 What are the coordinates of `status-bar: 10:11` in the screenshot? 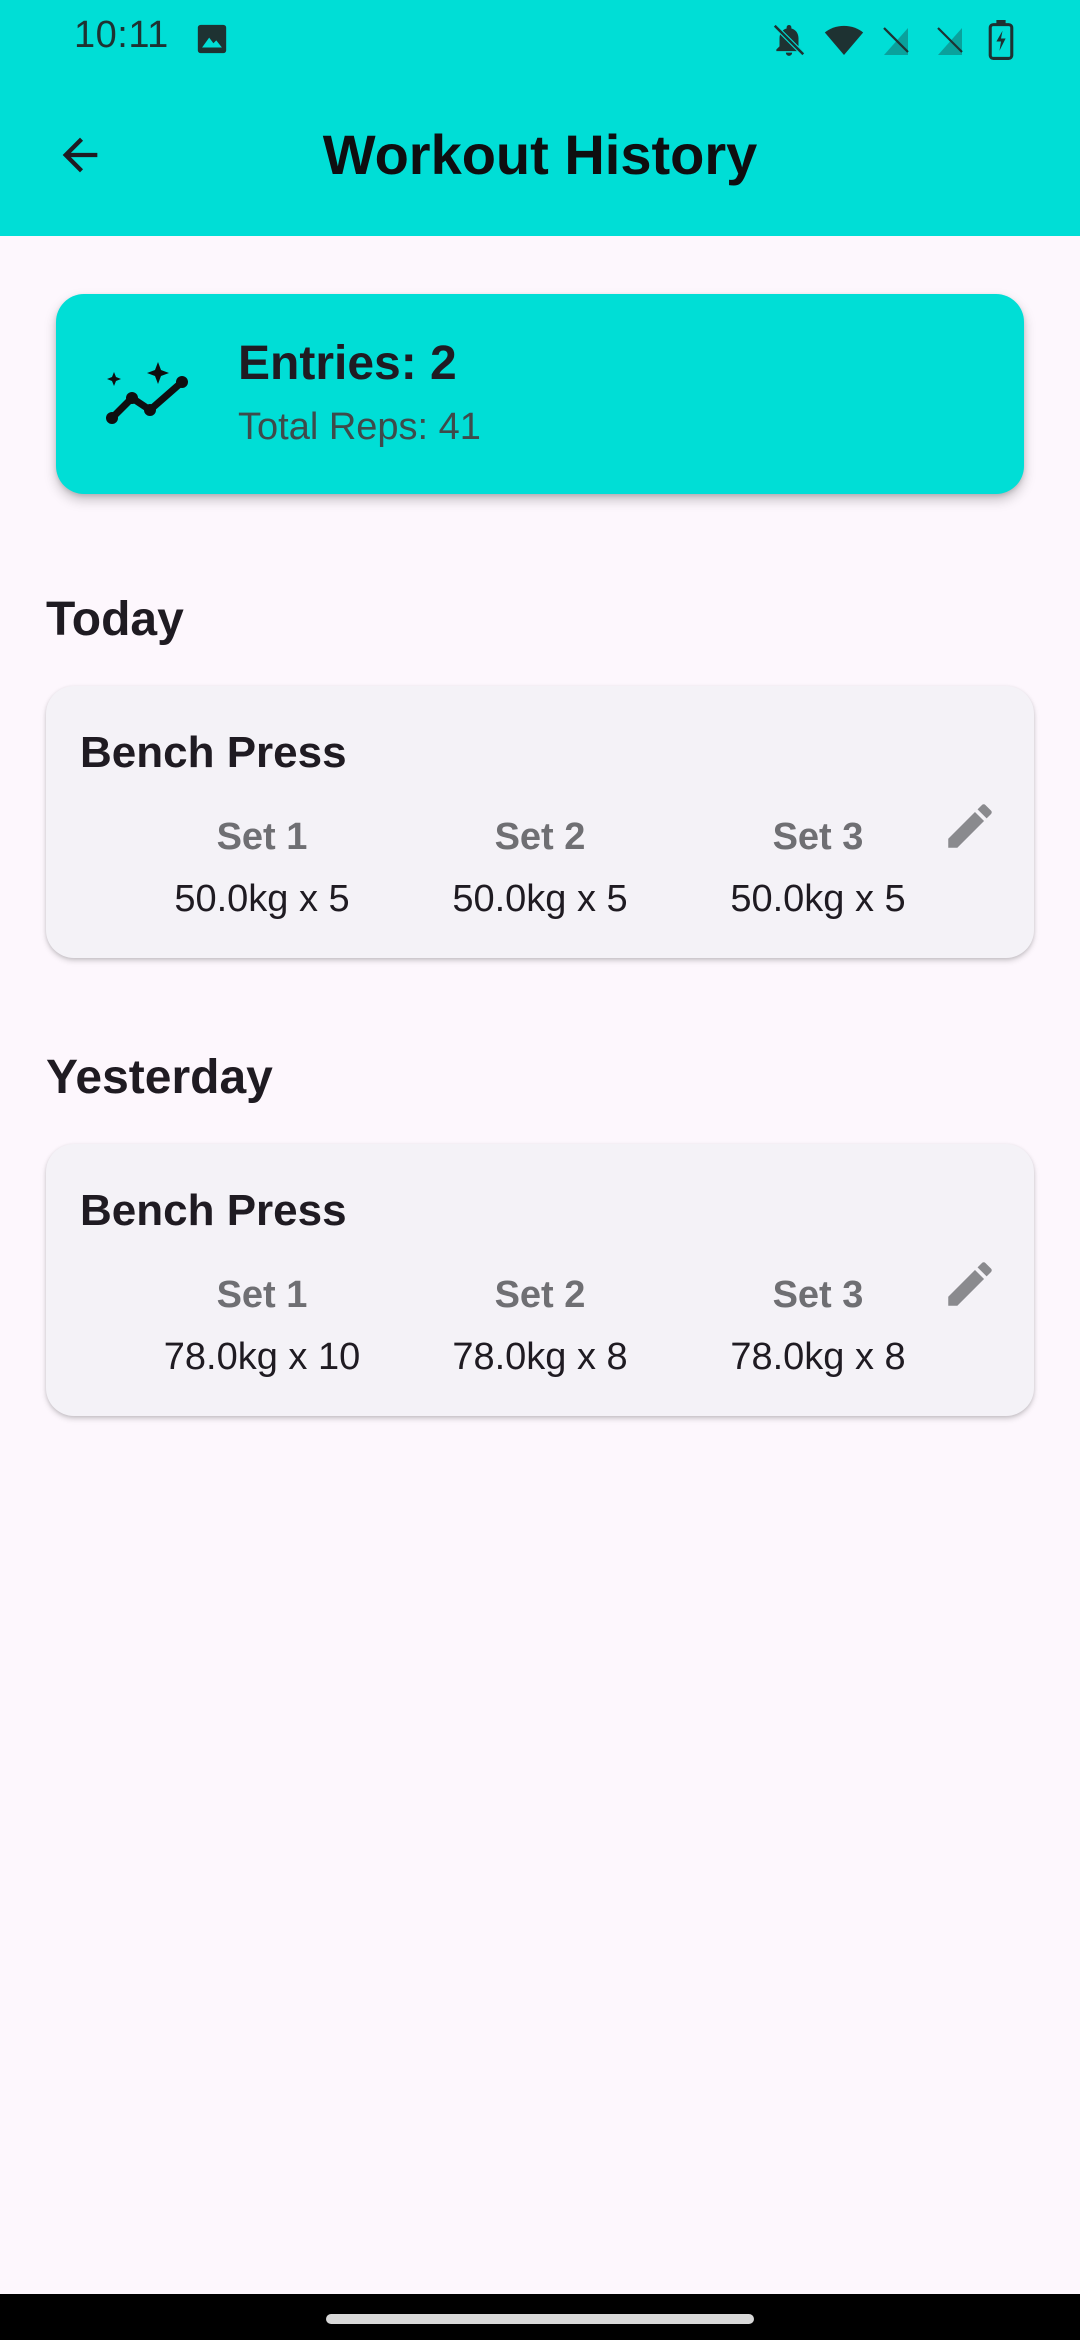 It's located at (540, 40).